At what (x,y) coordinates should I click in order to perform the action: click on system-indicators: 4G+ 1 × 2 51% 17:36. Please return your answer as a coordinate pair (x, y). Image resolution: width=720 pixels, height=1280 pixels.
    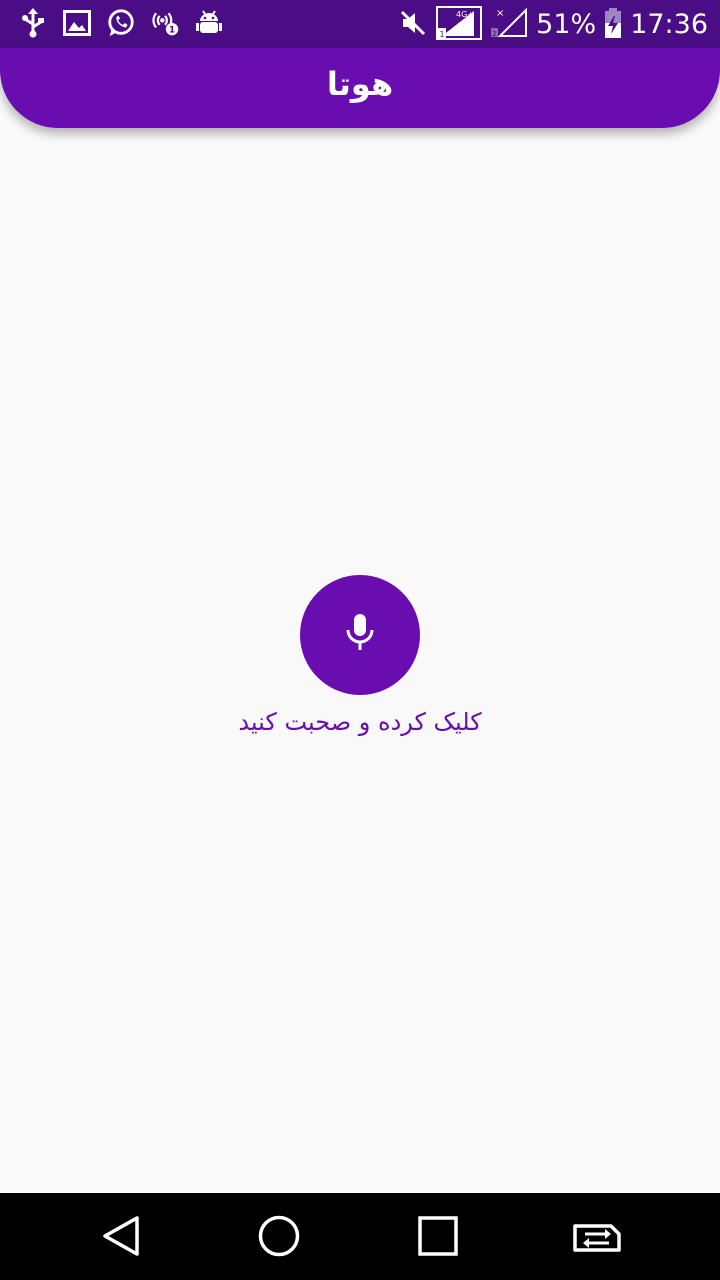
    Looking at the image, I should click on (553, 25).